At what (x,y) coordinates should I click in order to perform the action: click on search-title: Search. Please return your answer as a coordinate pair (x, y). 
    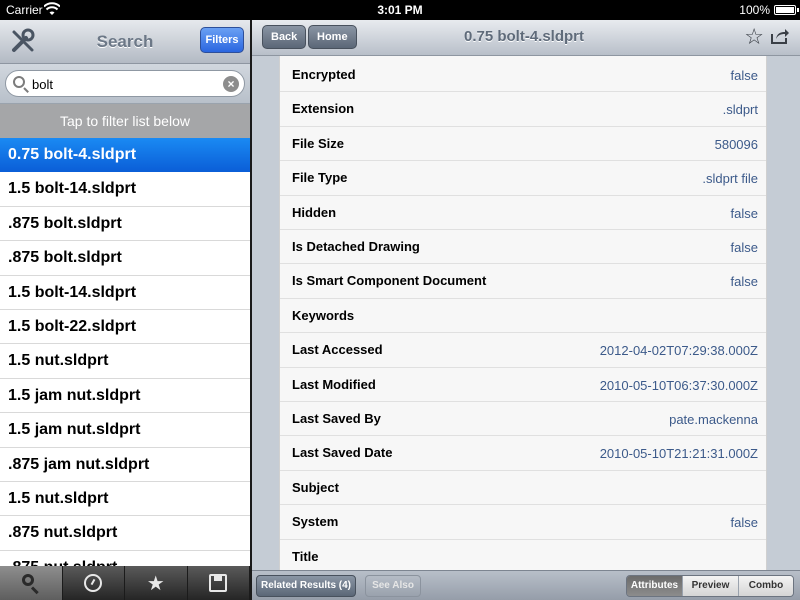
    Looking at the image, I should click on (125, 41).